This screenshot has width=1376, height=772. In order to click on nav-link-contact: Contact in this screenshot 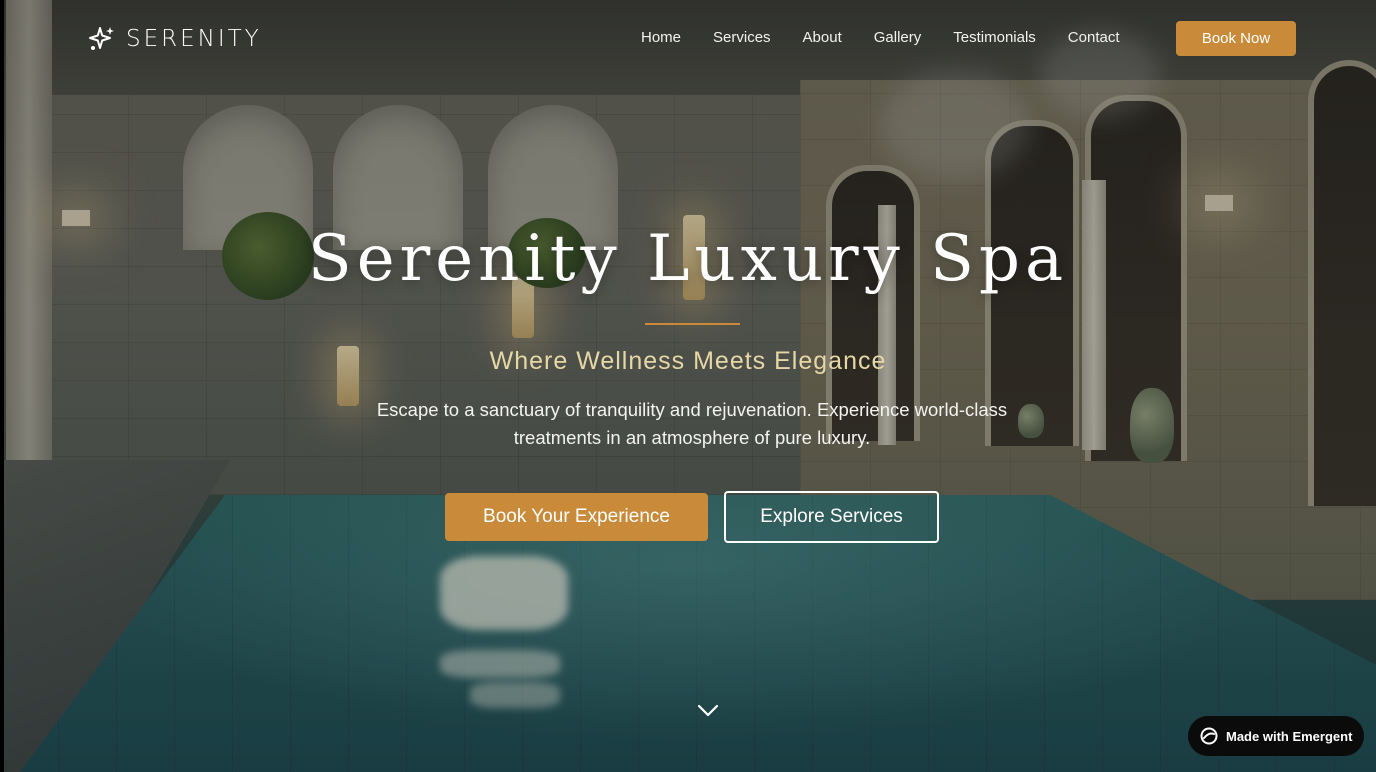, I will do `click(1094, 37)`.